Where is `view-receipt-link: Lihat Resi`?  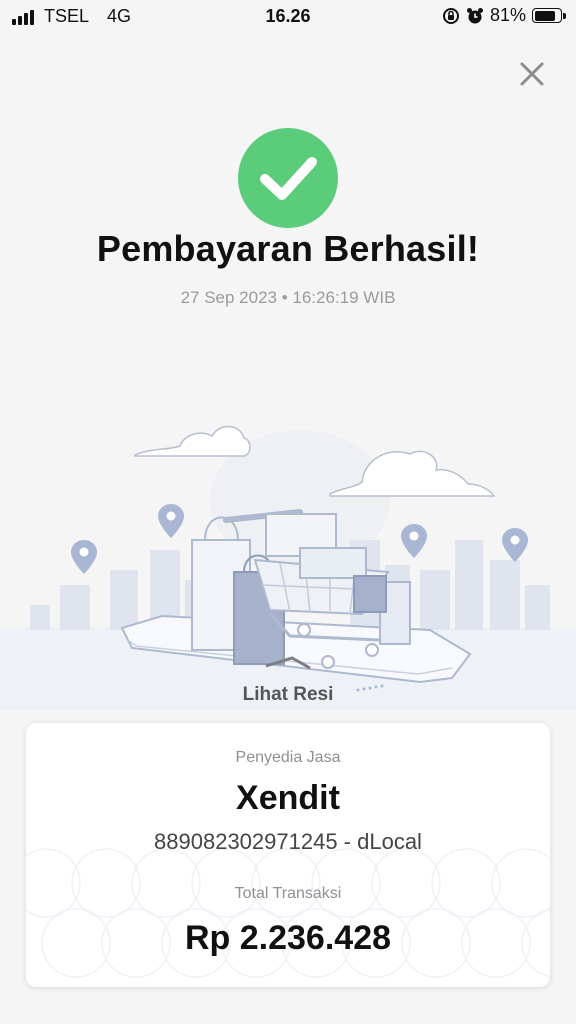 view-receipt-link: Lihat Resi is located at coordinates (288, 695).